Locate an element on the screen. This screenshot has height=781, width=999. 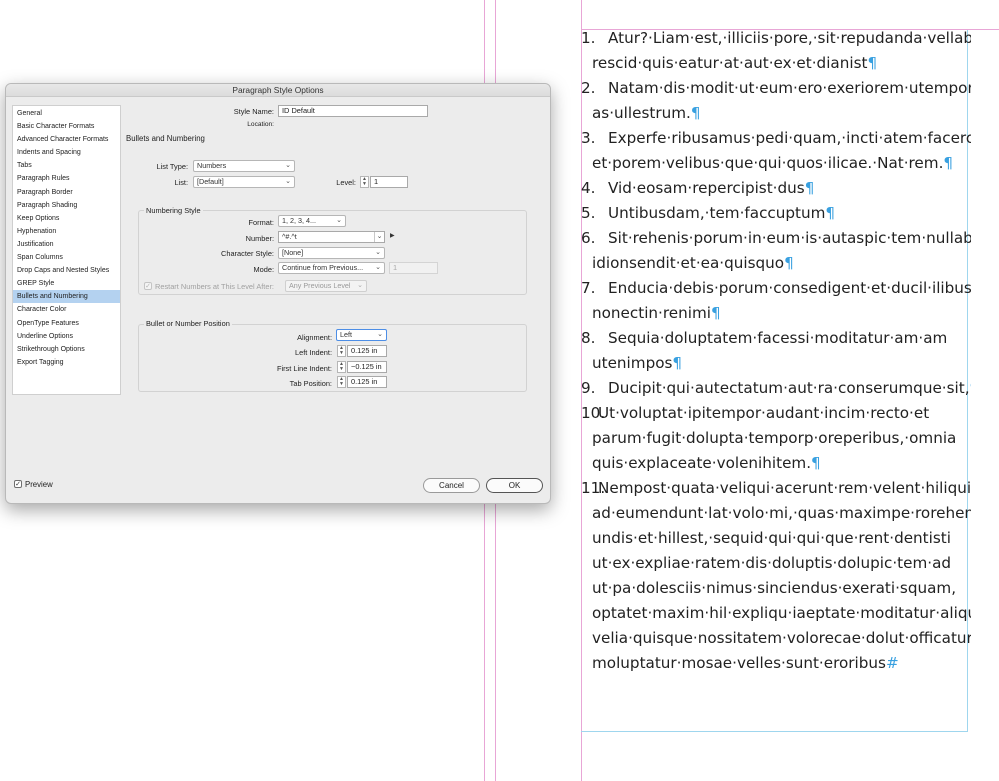
list-number: 11. is located at coordinates (593, 488).